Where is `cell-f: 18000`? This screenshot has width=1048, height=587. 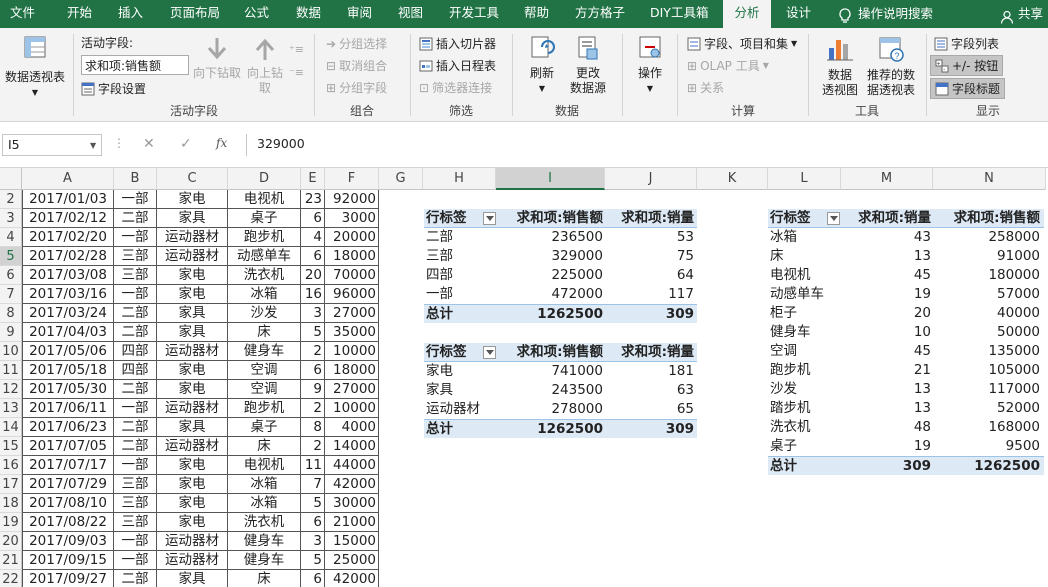 cell-f: 18000 is located at coordinates (352, 256).